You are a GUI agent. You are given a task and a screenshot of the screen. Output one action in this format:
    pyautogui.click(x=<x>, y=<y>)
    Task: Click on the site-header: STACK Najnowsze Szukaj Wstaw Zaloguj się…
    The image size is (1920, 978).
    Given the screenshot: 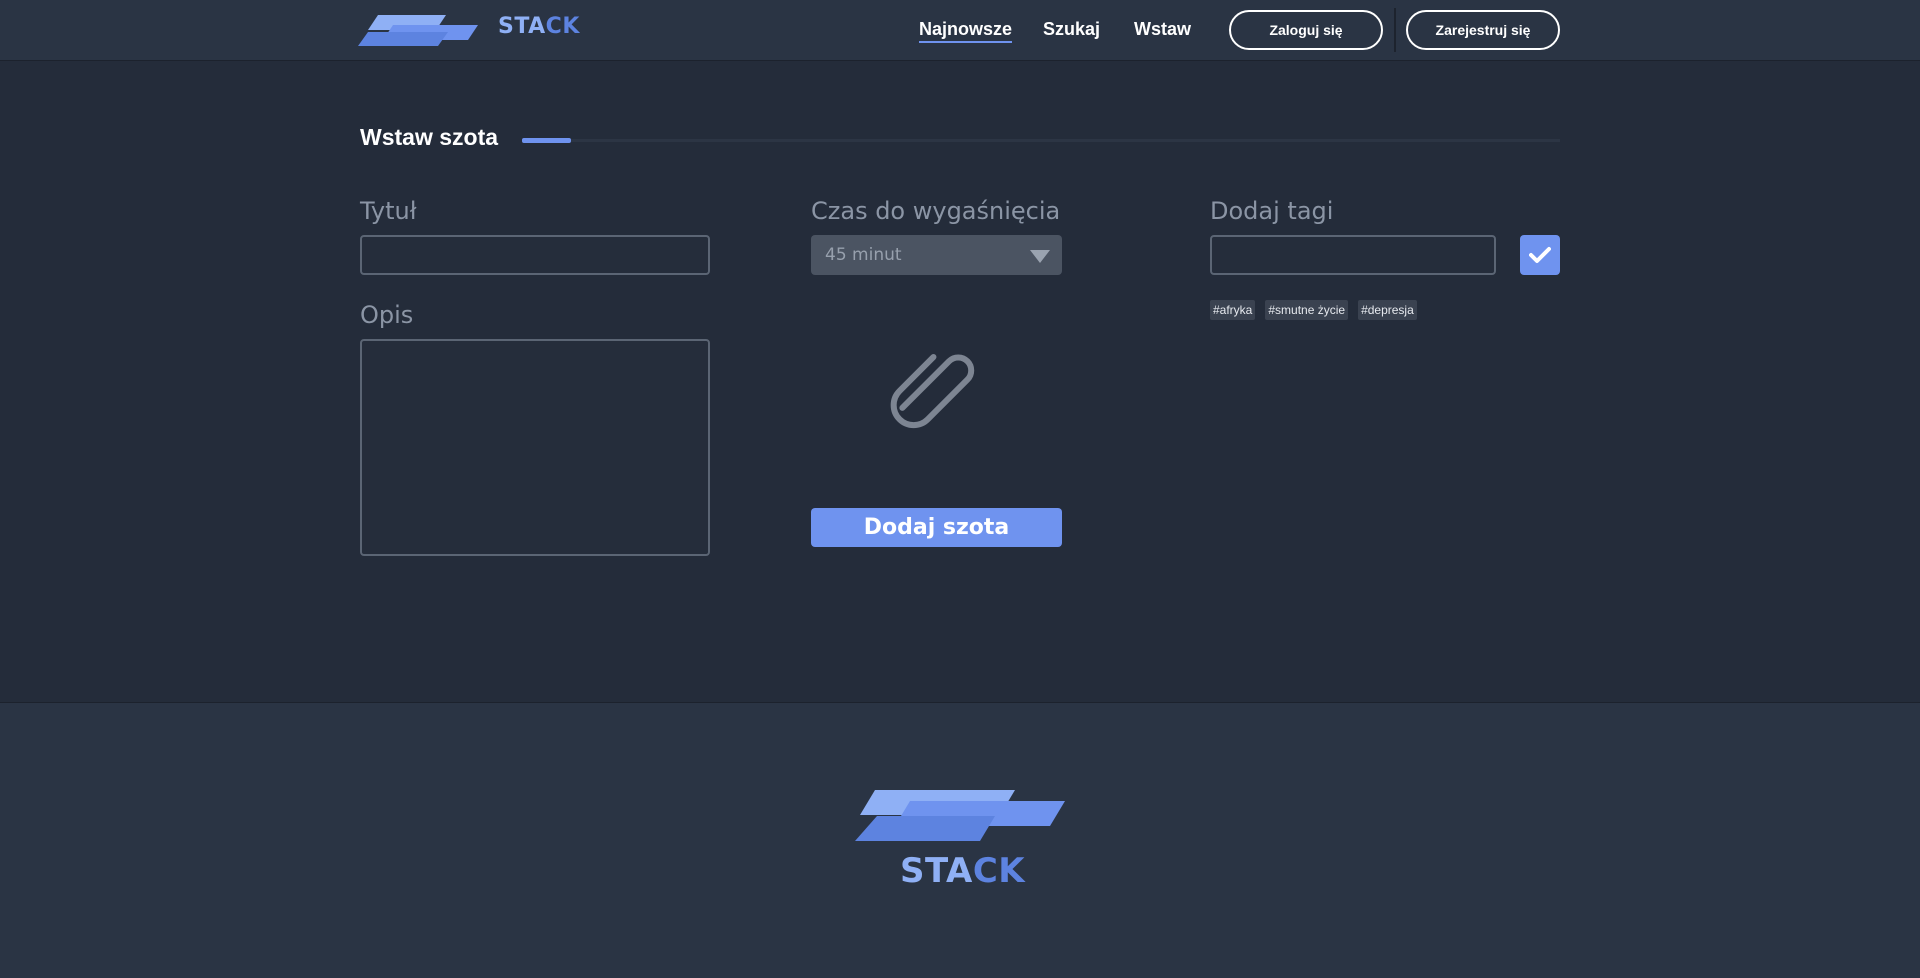 What is the action you would take?
    pyautogui.click(x=960, y=30)
    